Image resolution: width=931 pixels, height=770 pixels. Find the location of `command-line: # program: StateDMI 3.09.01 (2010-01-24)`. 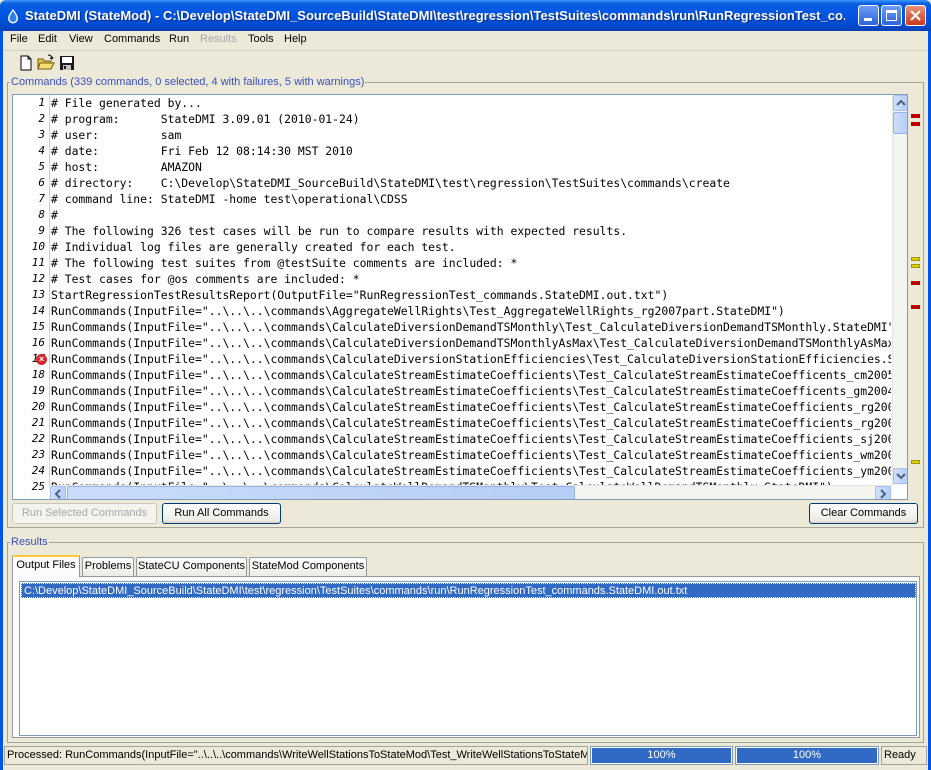

command-line: # program: StateDMI 3.09.01 (2010-01-24) is located at coordinates (205, 119).